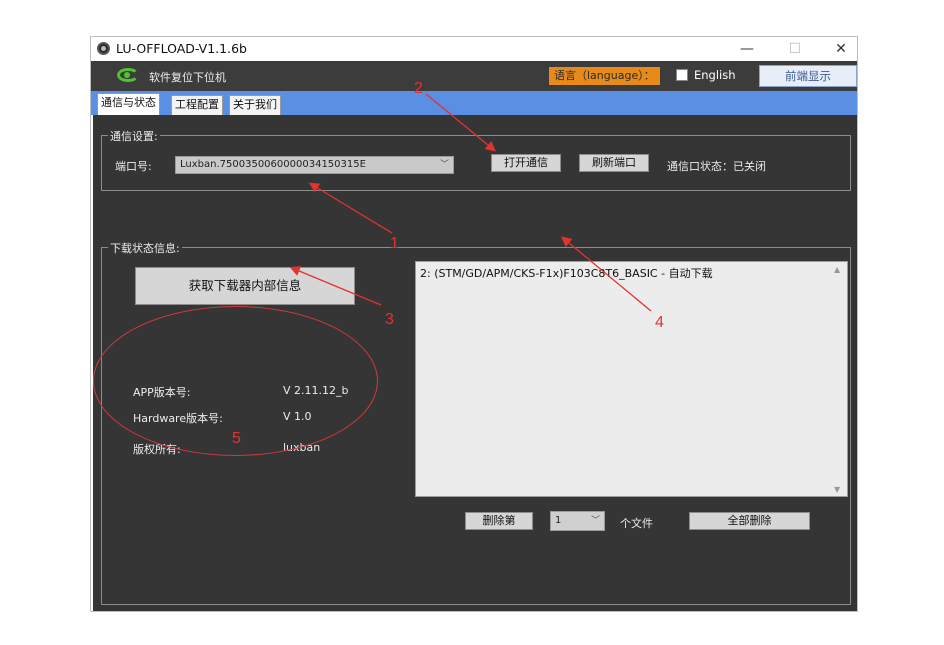 The image size is (944, 645). I want to click on delete-all-button: 全部删除, so click(749, 521).